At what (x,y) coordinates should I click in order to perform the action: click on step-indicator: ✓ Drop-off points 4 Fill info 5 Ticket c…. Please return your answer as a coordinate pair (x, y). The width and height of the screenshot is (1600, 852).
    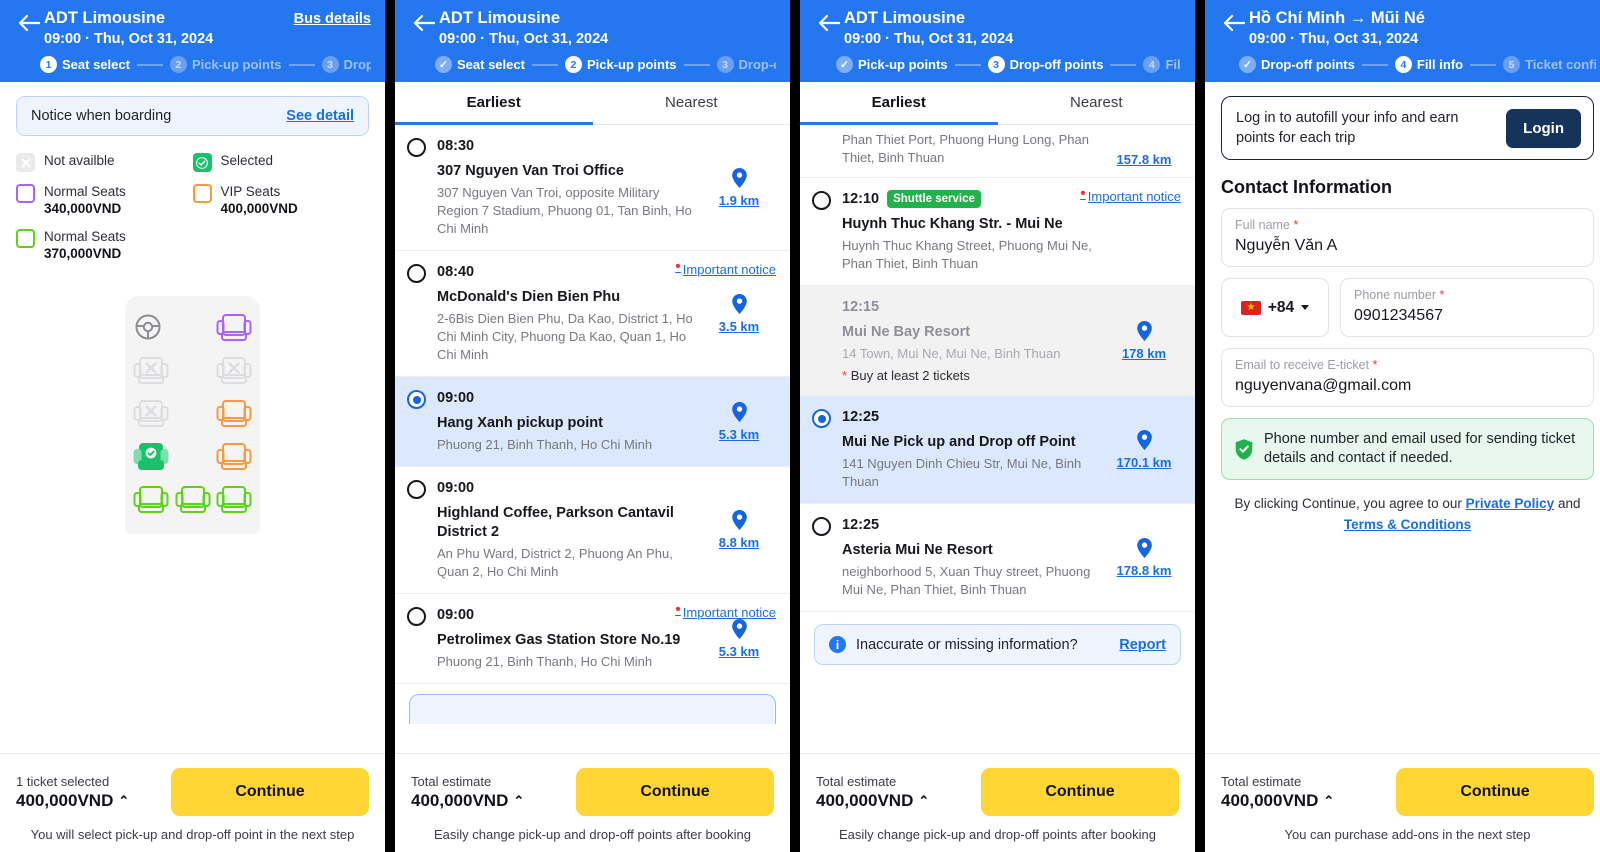
    Looking at the image, I should click on (1407, 64).